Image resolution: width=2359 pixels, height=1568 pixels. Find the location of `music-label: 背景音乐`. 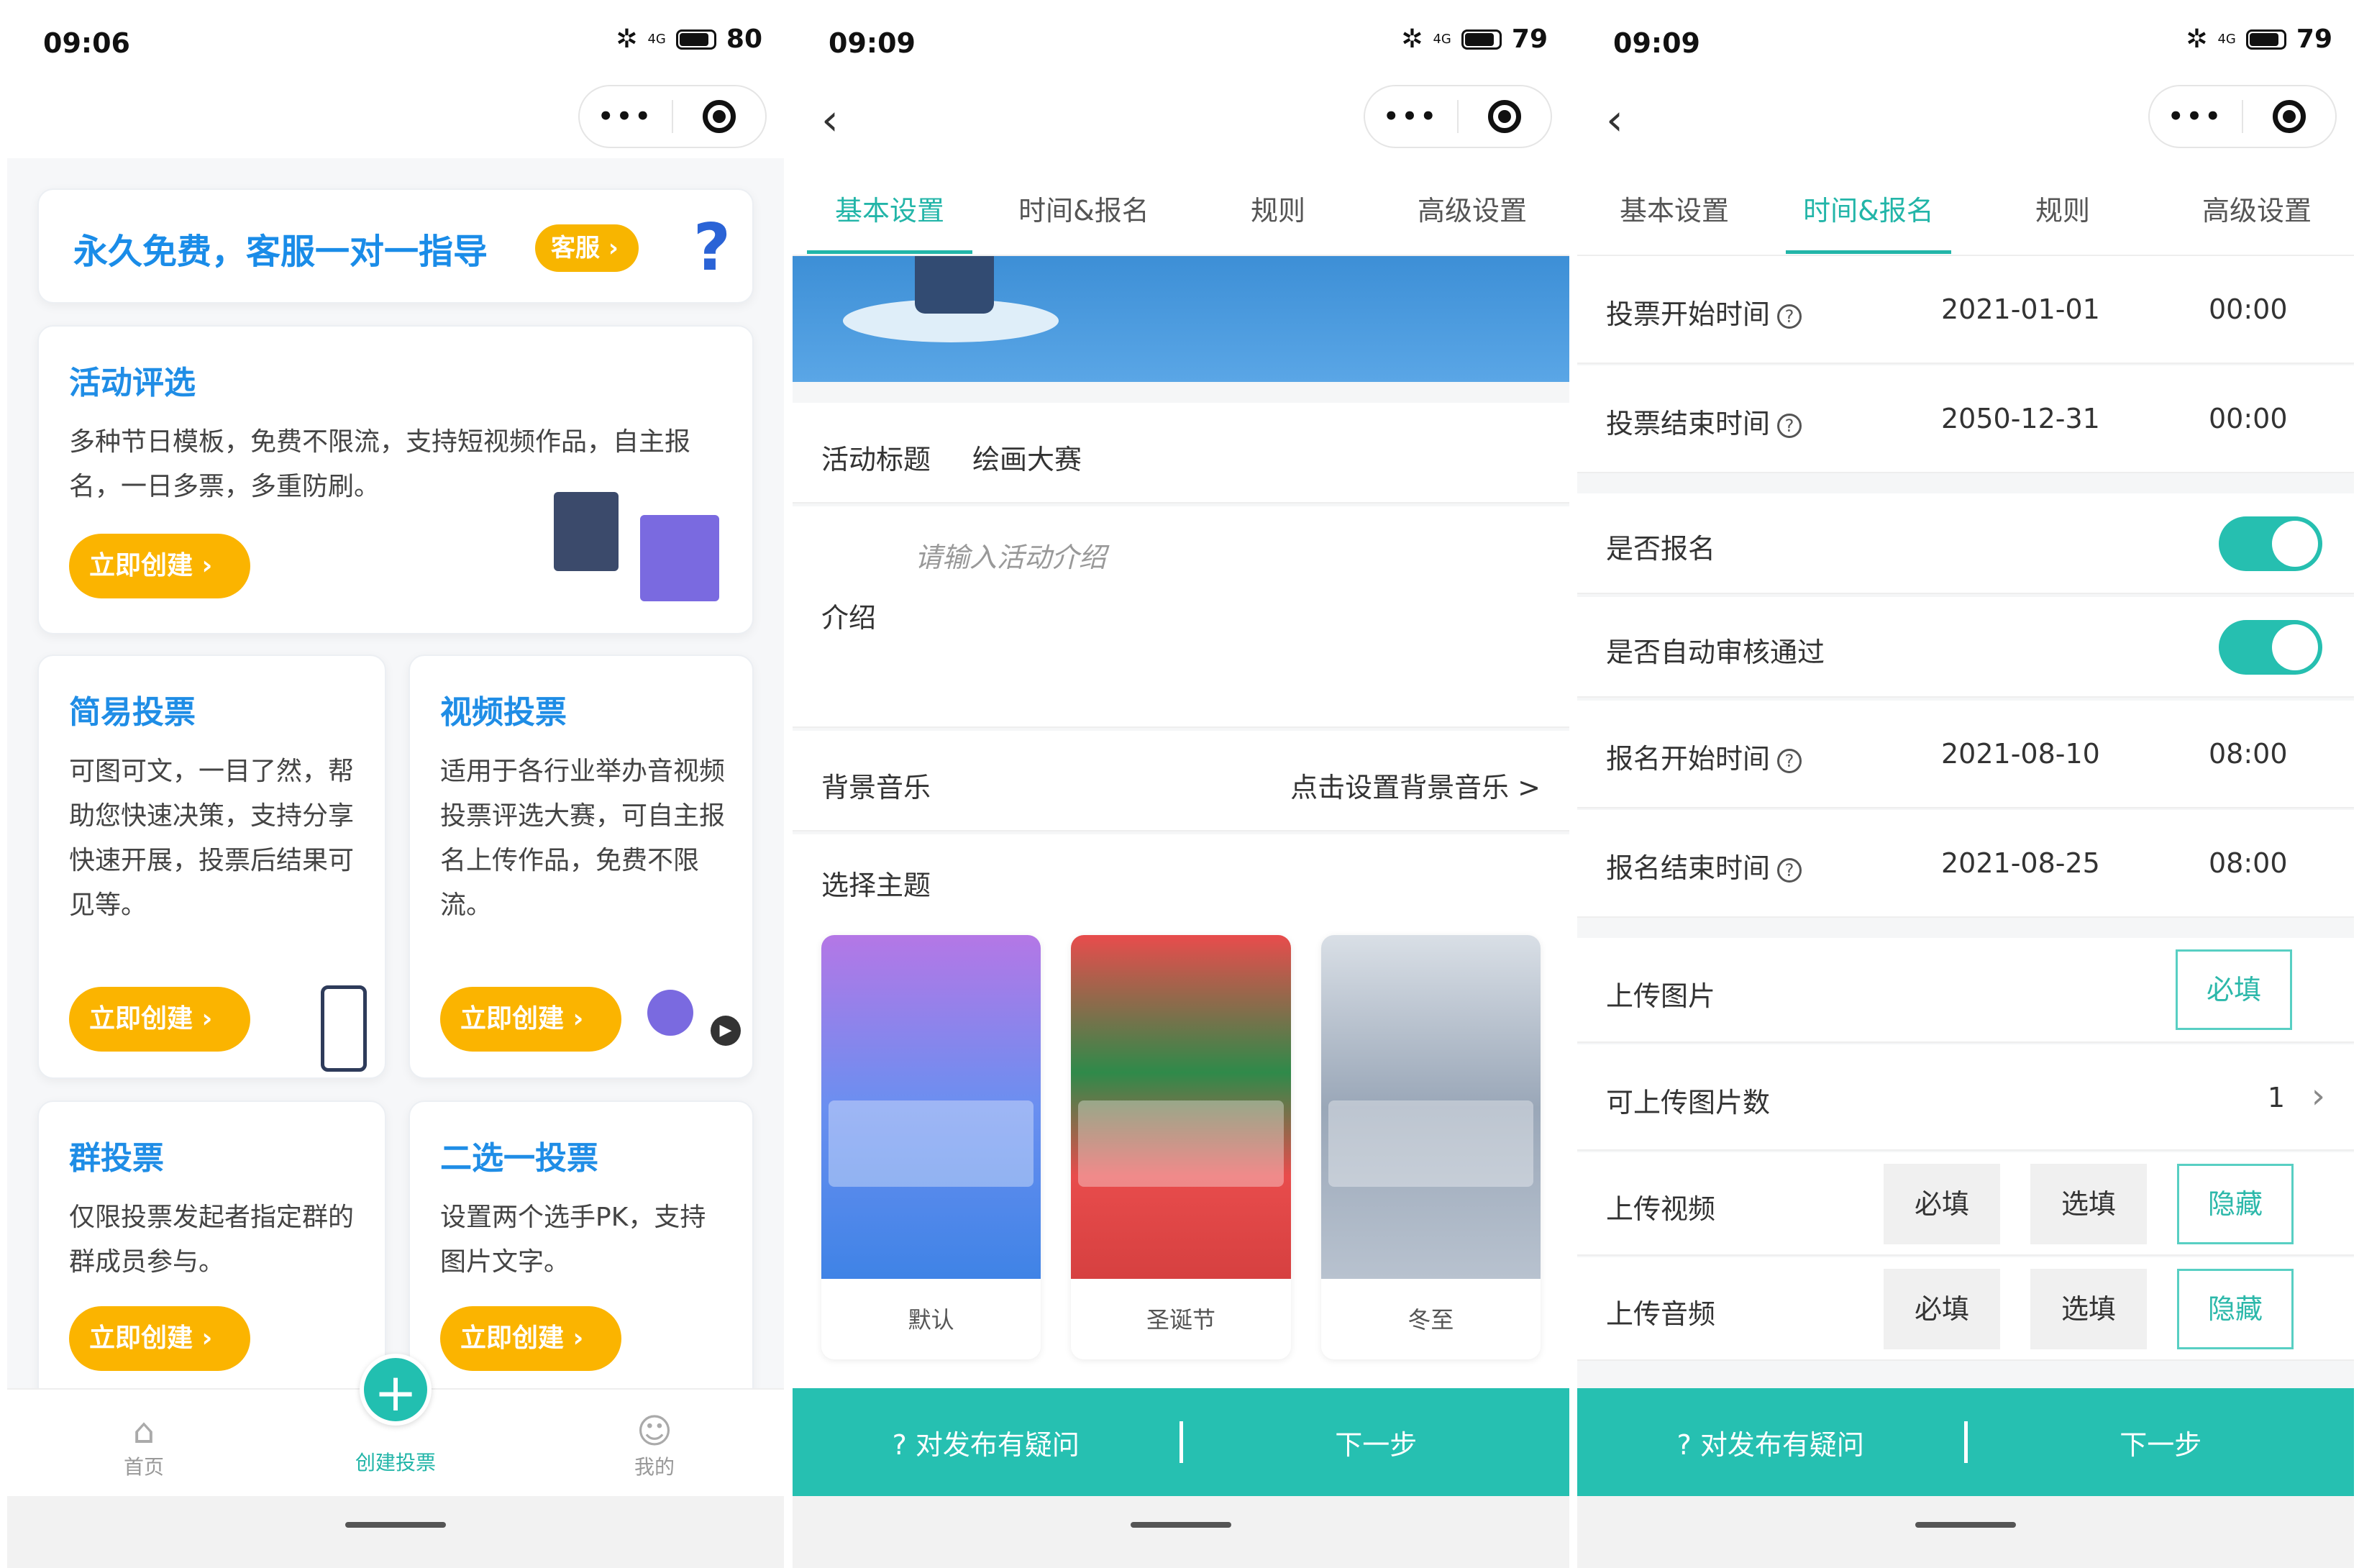

music-label: 背景音乐 is located at coordinates (876, 788).